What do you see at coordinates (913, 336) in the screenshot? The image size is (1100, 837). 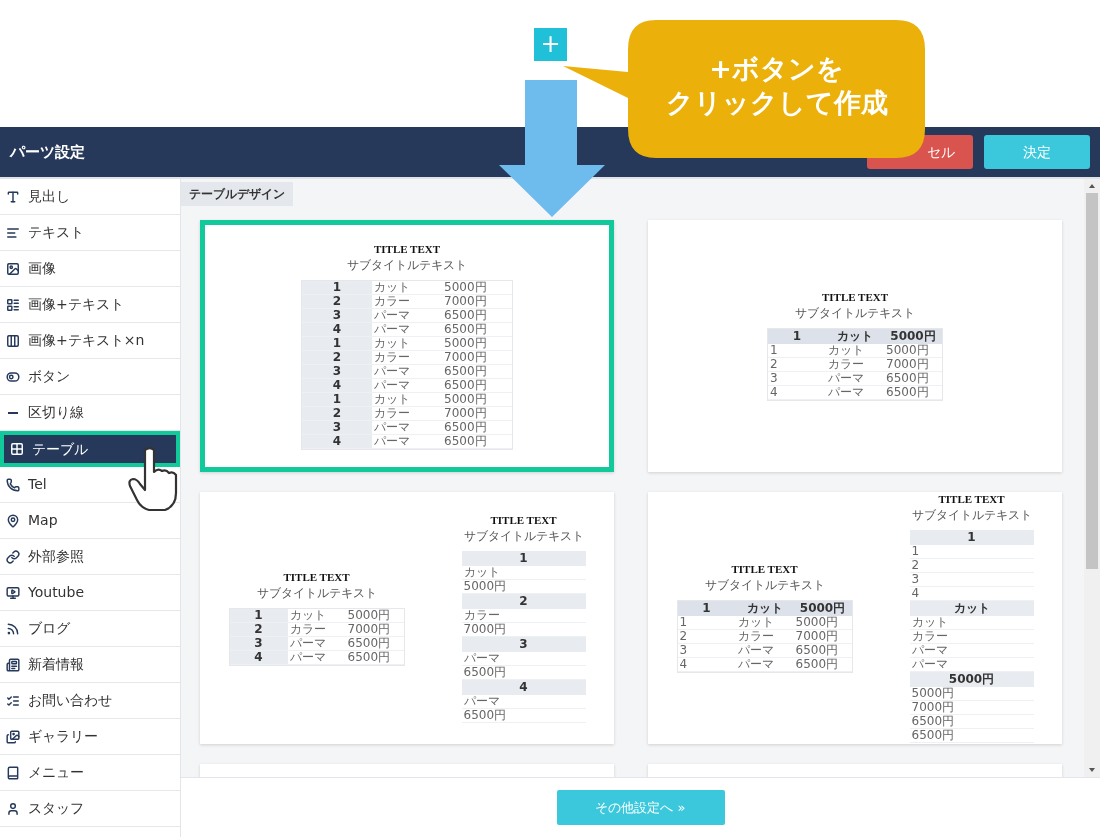 I see `header-cell-text: 5000円` at bounding box center [913, 336].